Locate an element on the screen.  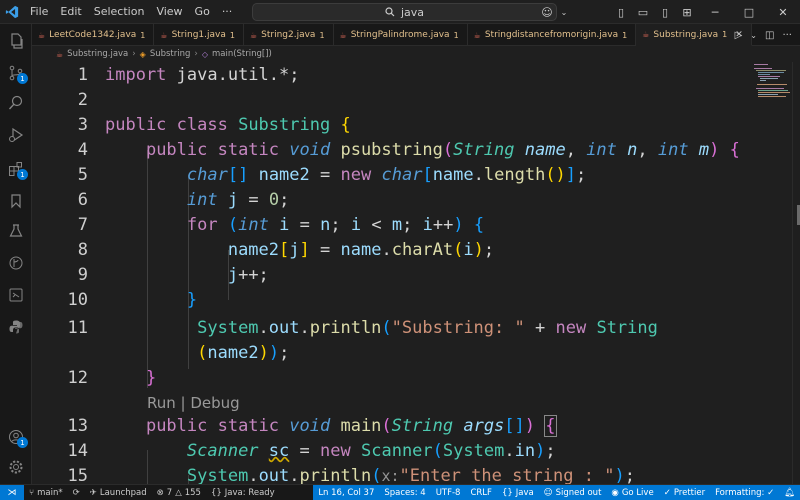
run-debug-icon is located at coordinates (16, 135).